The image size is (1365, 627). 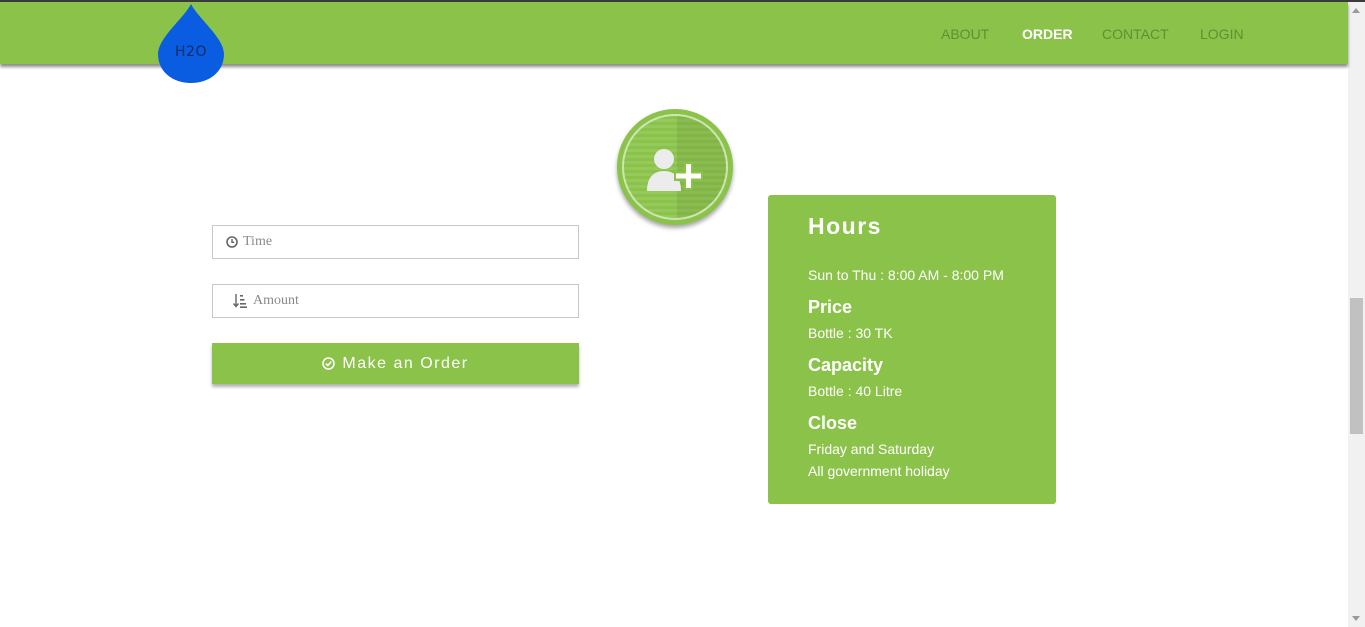 I want to click on logo: H2O, so click(x=191, y=44).